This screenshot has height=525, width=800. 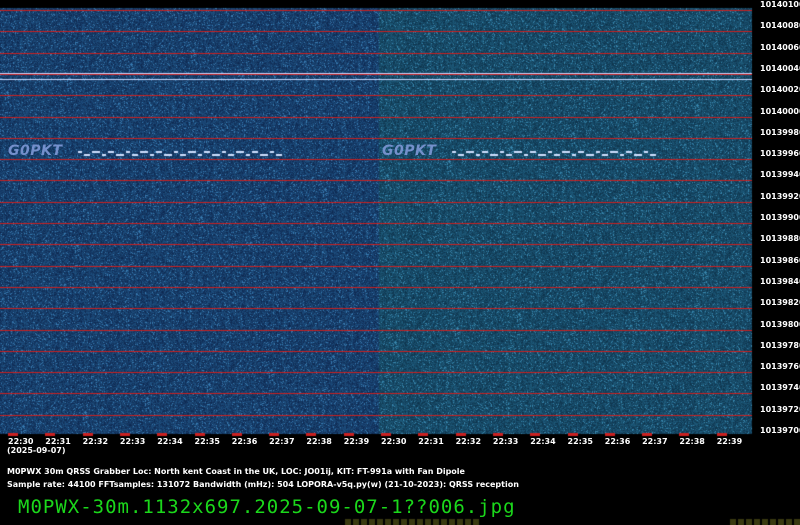 What do you see at coordinates (36, 450) in the screenshot?
I see `date-label: (2025-09-07)` at bounding box center [36, 450].